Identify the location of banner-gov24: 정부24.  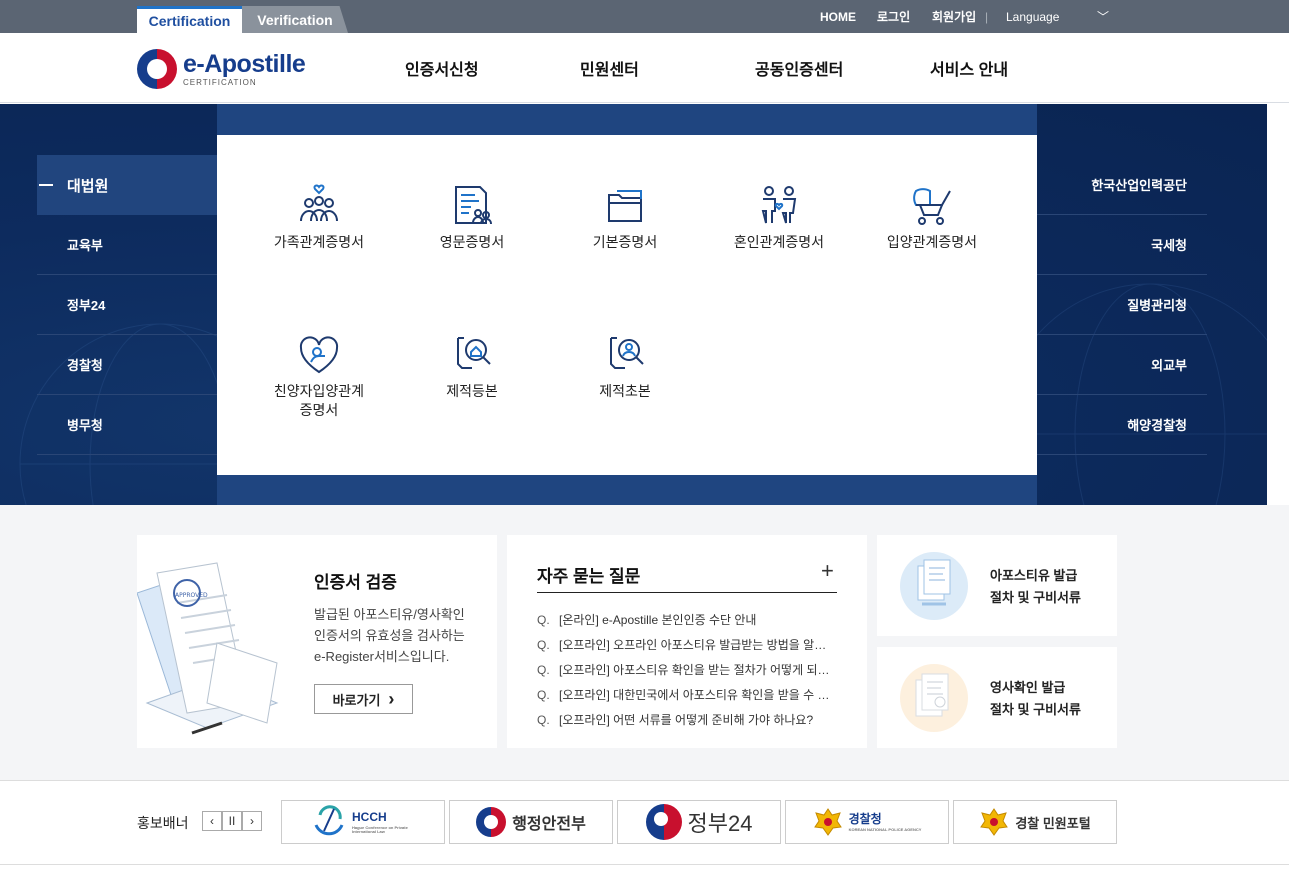
(699, 822).